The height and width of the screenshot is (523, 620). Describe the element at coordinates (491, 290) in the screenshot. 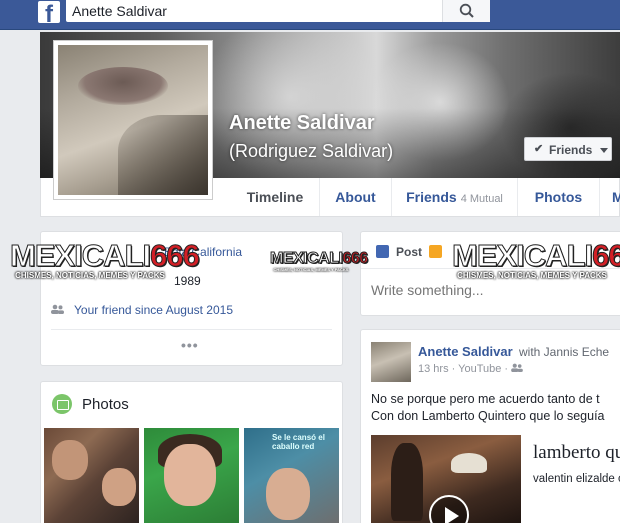

I see `composer-input` at that location.